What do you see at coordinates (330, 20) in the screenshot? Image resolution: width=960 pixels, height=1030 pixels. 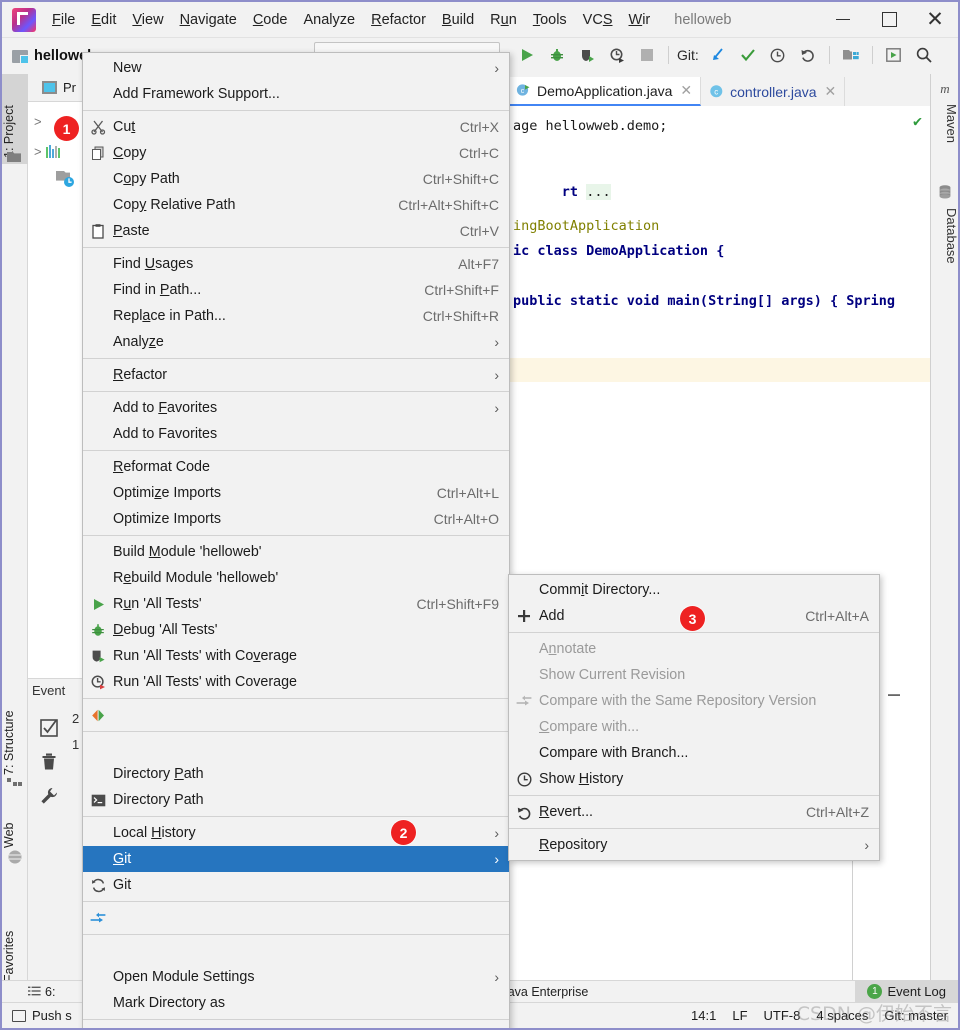 I see `menu-analyze: Analyze` at bounding box center [330, 20].